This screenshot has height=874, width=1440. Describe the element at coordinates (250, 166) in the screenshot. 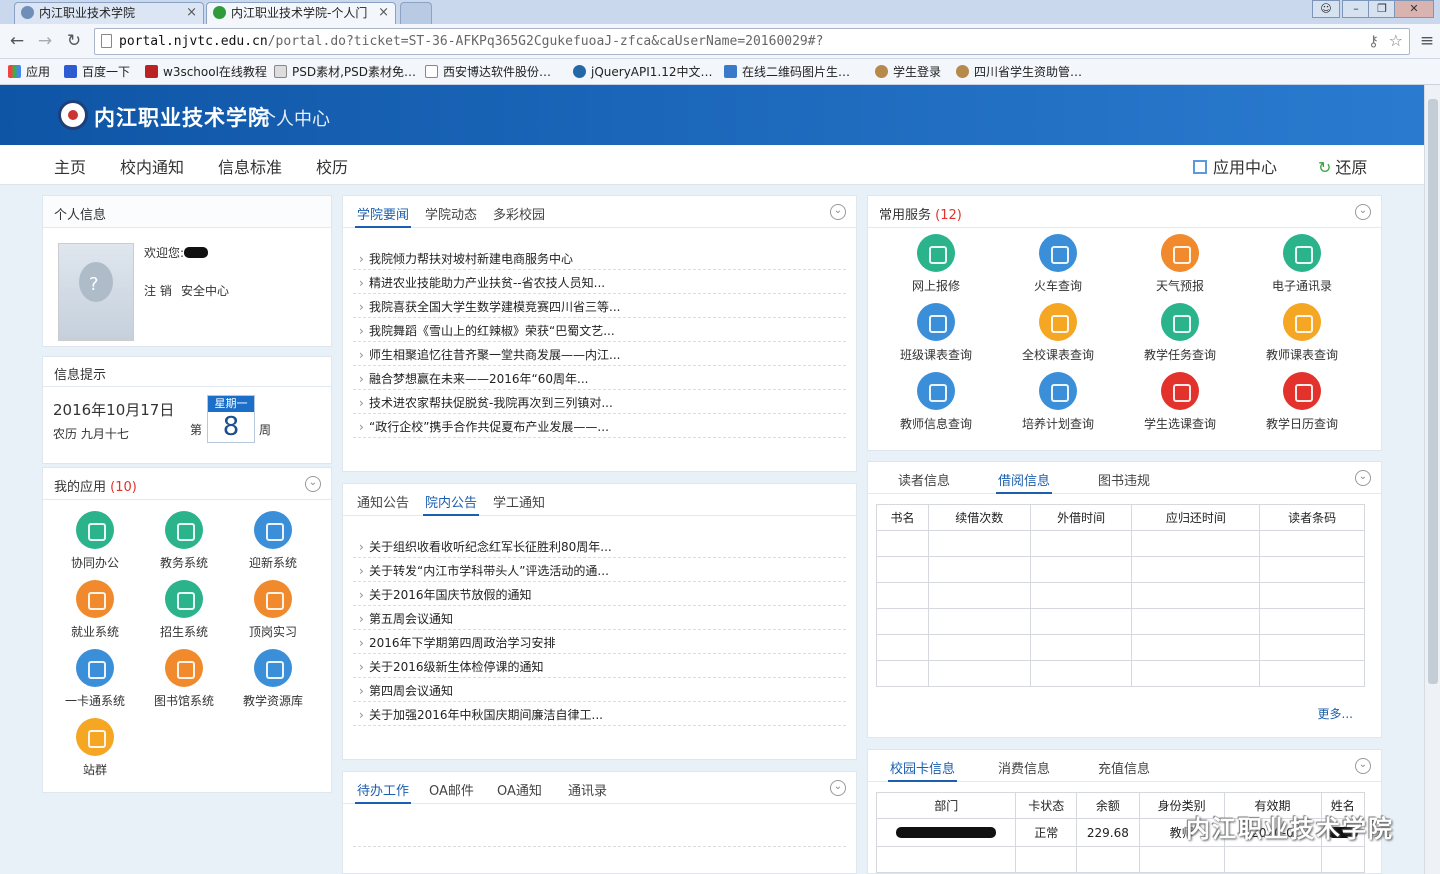

I see `nav-standards: 信息标准` at that location.